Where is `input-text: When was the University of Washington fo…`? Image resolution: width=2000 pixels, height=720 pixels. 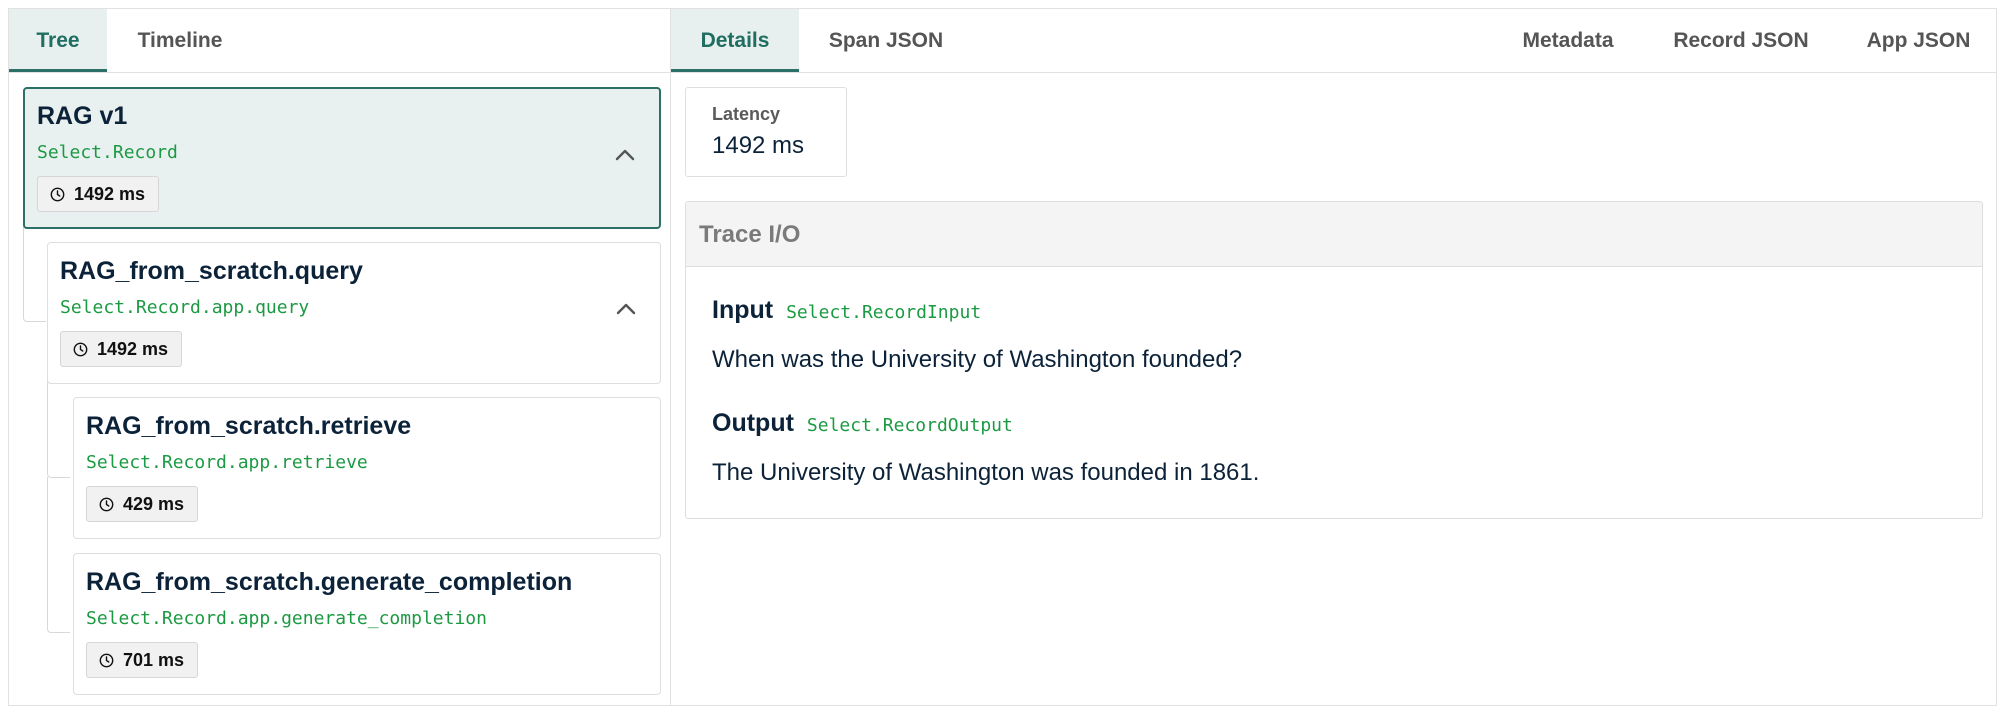 input-text: When was the University of Washington fo… is located at coordinates (977, 359).